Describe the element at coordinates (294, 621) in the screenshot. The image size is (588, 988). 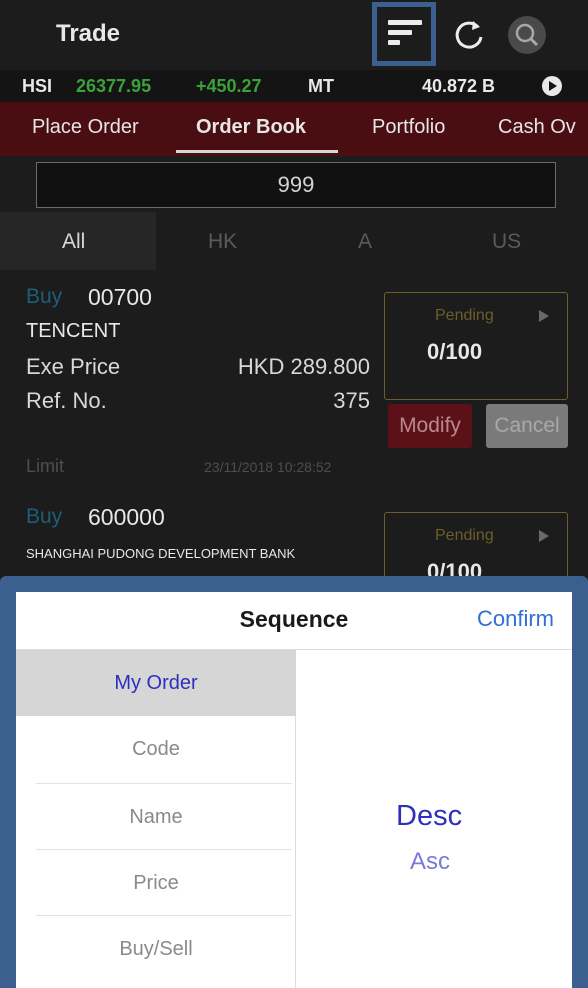
I see `sheet-header: Sequence Confirm` at that location.